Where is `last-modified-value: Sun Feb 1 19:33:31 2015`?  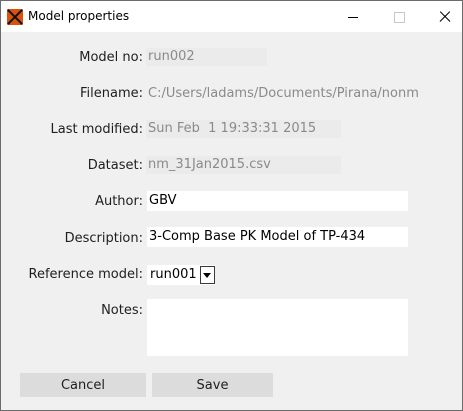
last-modified-value: Sun Feb 1 19:33:31 2015 is located at coordinates (243, 129).